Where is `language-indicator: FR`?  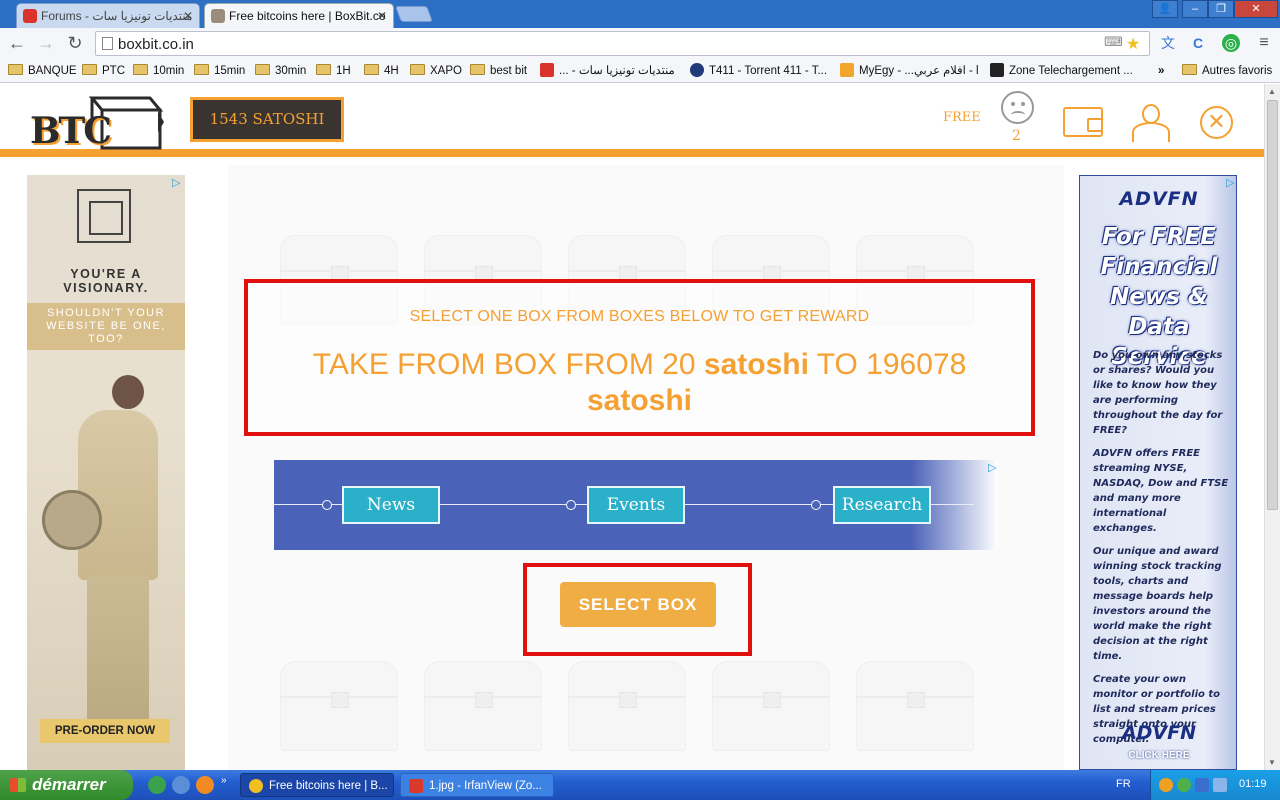 language-indicator: FR is located at coordinates (1123, 784).